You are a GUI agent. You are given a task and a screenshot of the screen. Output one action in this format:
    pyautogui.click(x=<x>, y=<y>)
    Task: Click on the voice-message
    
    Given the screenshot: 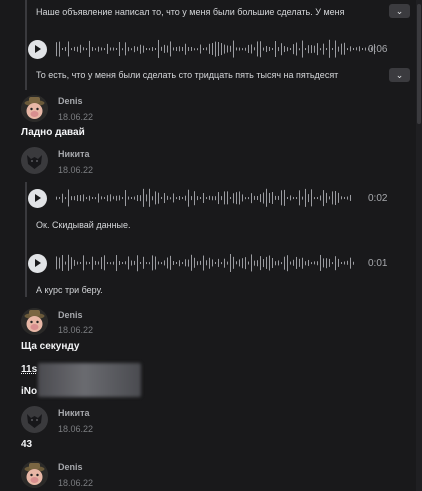 What is the action you would take?
    pyautogui.click(x=189, y=198)
    